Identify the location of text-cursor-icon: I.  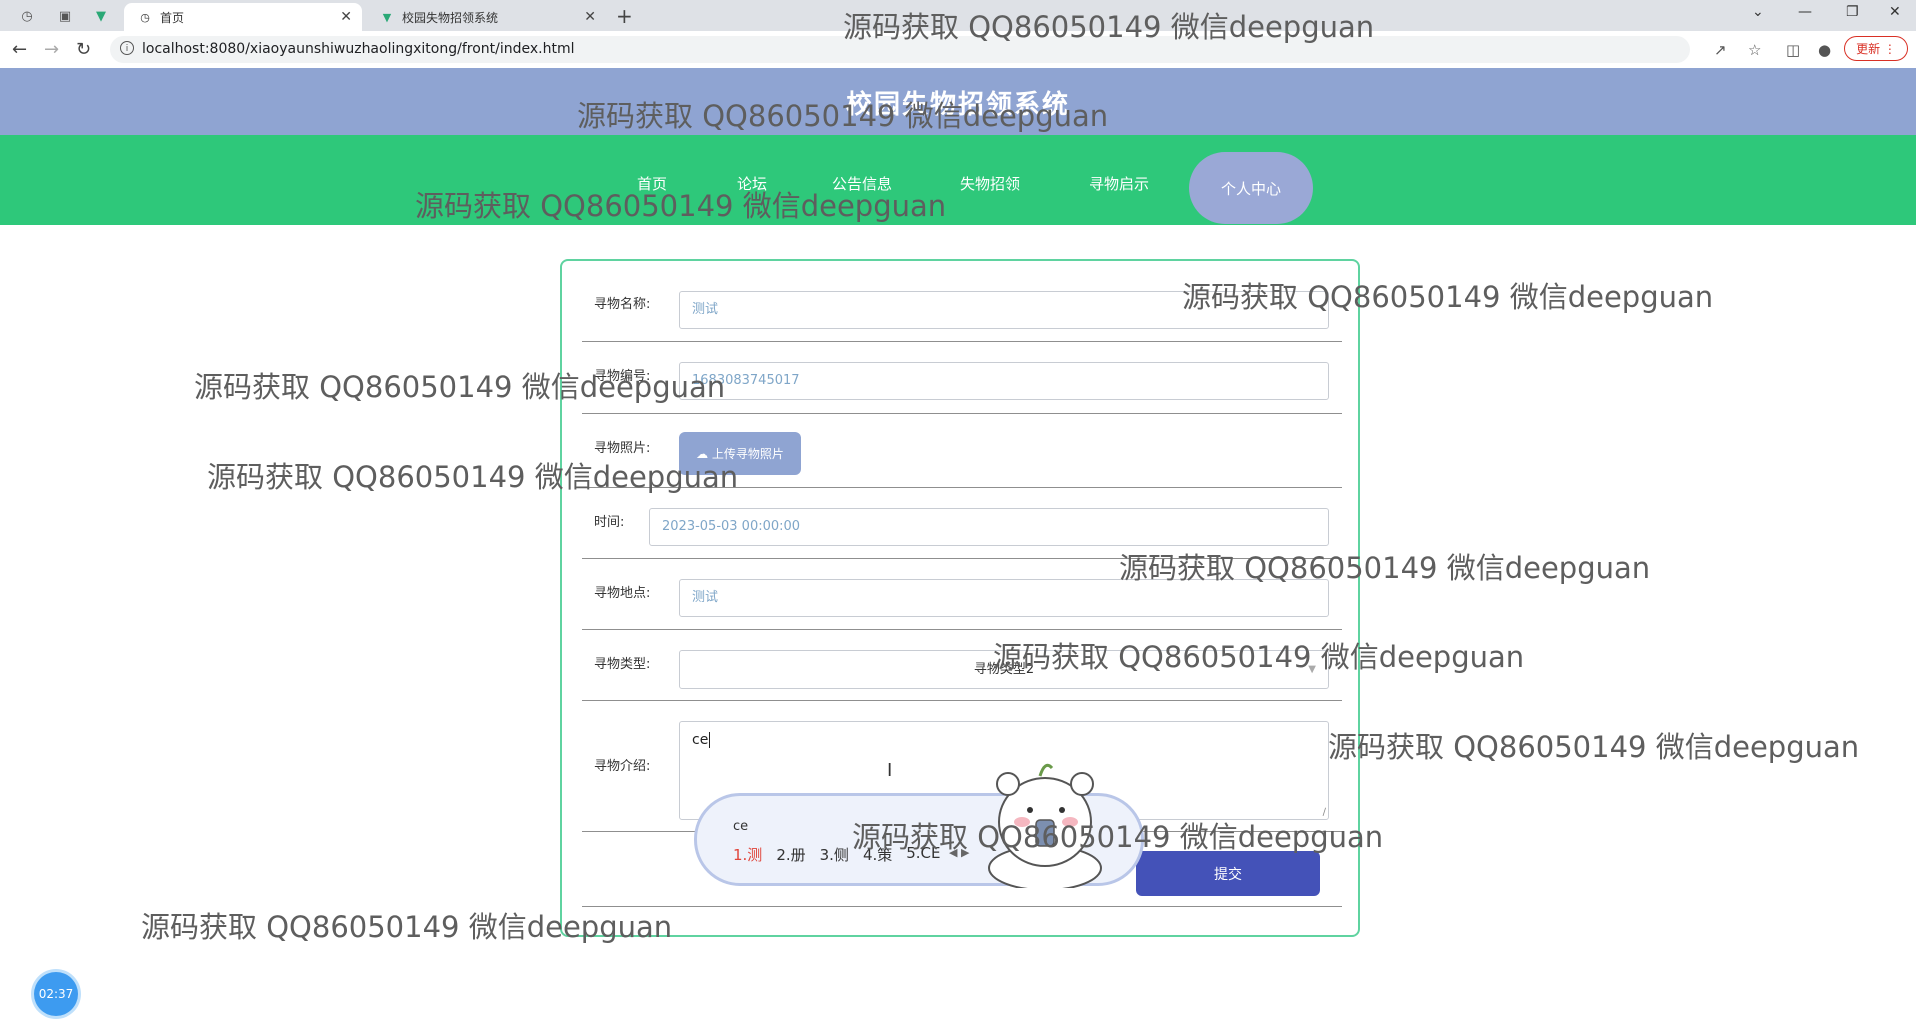
(890, 770).